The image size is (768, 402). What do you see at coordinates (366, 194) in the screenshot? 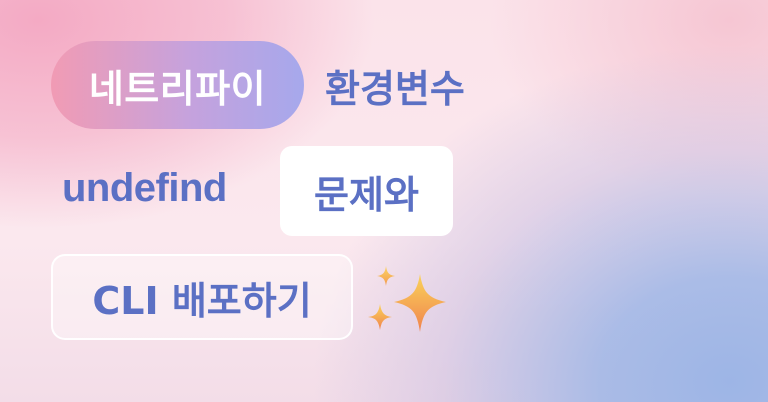
I see `problem-label: 문제와` at bounding box center [366, 194].